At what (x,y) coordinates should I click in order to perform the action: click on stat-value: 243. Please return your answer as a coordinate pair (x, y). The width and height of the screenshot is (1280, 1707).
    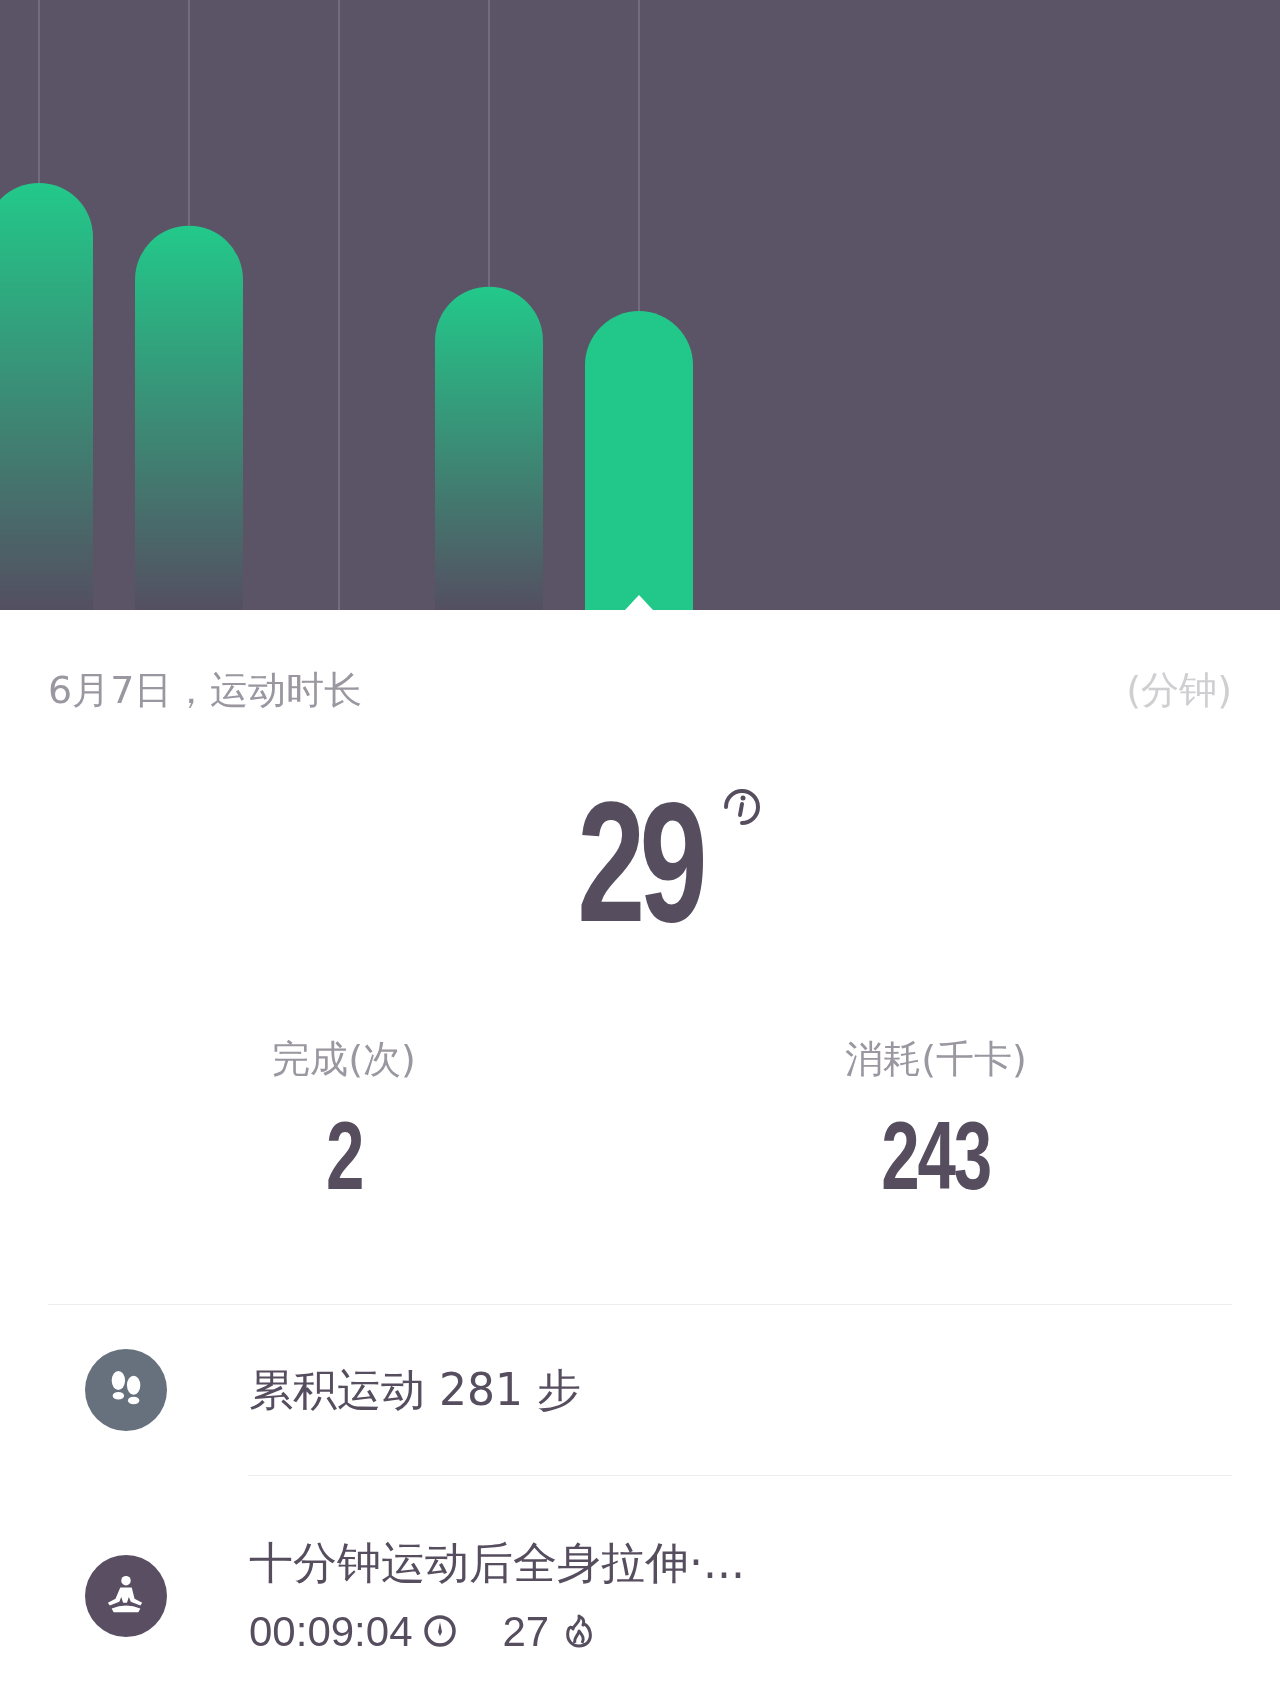
    Looking at the image, I should click on (936, 1156).